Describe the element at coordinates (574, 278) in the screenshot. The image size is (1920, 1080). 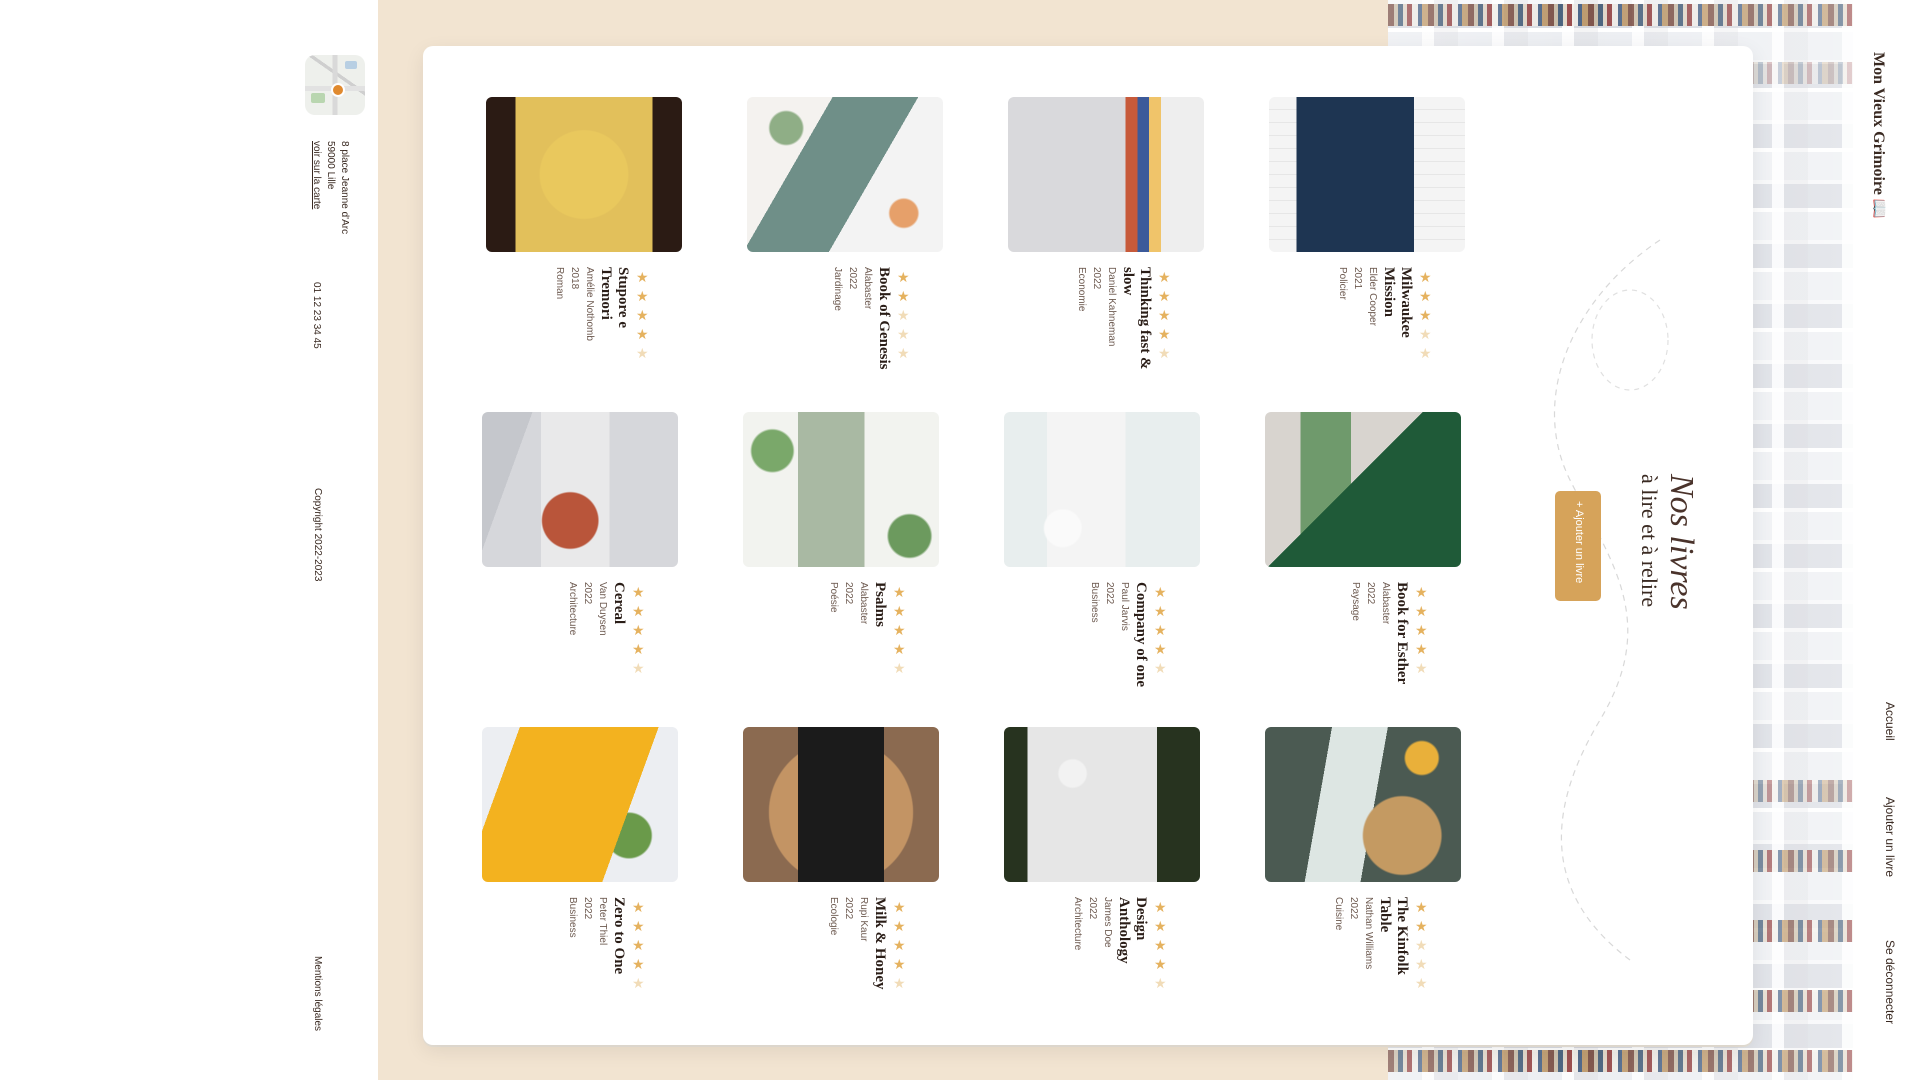
I see `book-year: 2018` at that location.